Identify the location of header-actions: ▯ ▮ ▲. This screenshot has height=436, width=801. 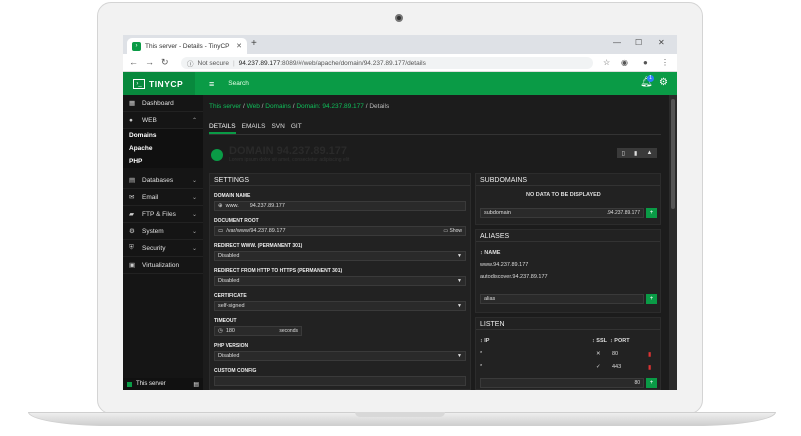
(637, 153).